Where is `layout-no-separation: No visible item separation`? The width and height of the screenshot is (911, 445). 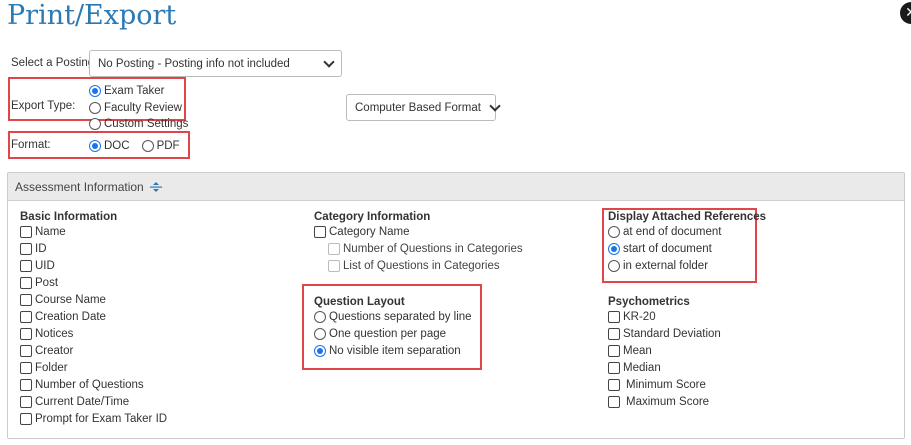 layout-no-separation: No visible item separation is located at coordinates (393, 350).